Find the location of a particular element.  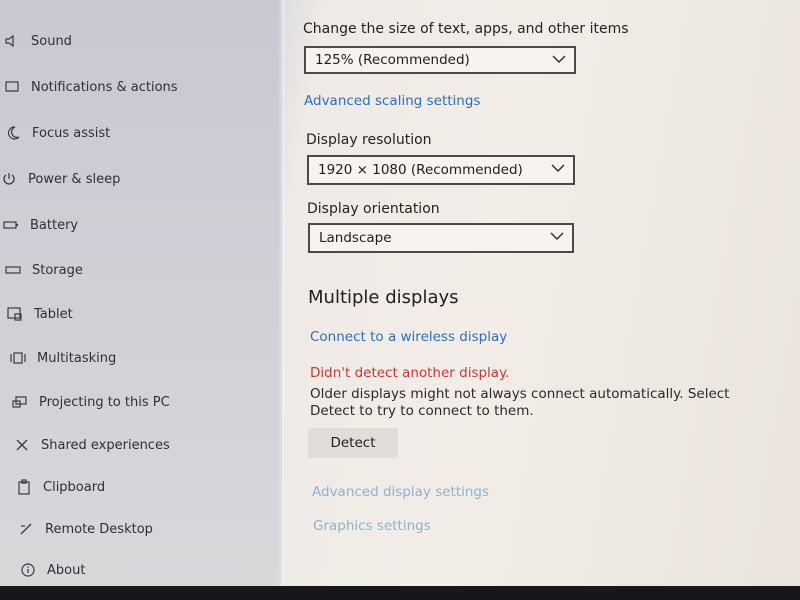

sidebar-item-storage: Storage is located at coordinates (43, 270).